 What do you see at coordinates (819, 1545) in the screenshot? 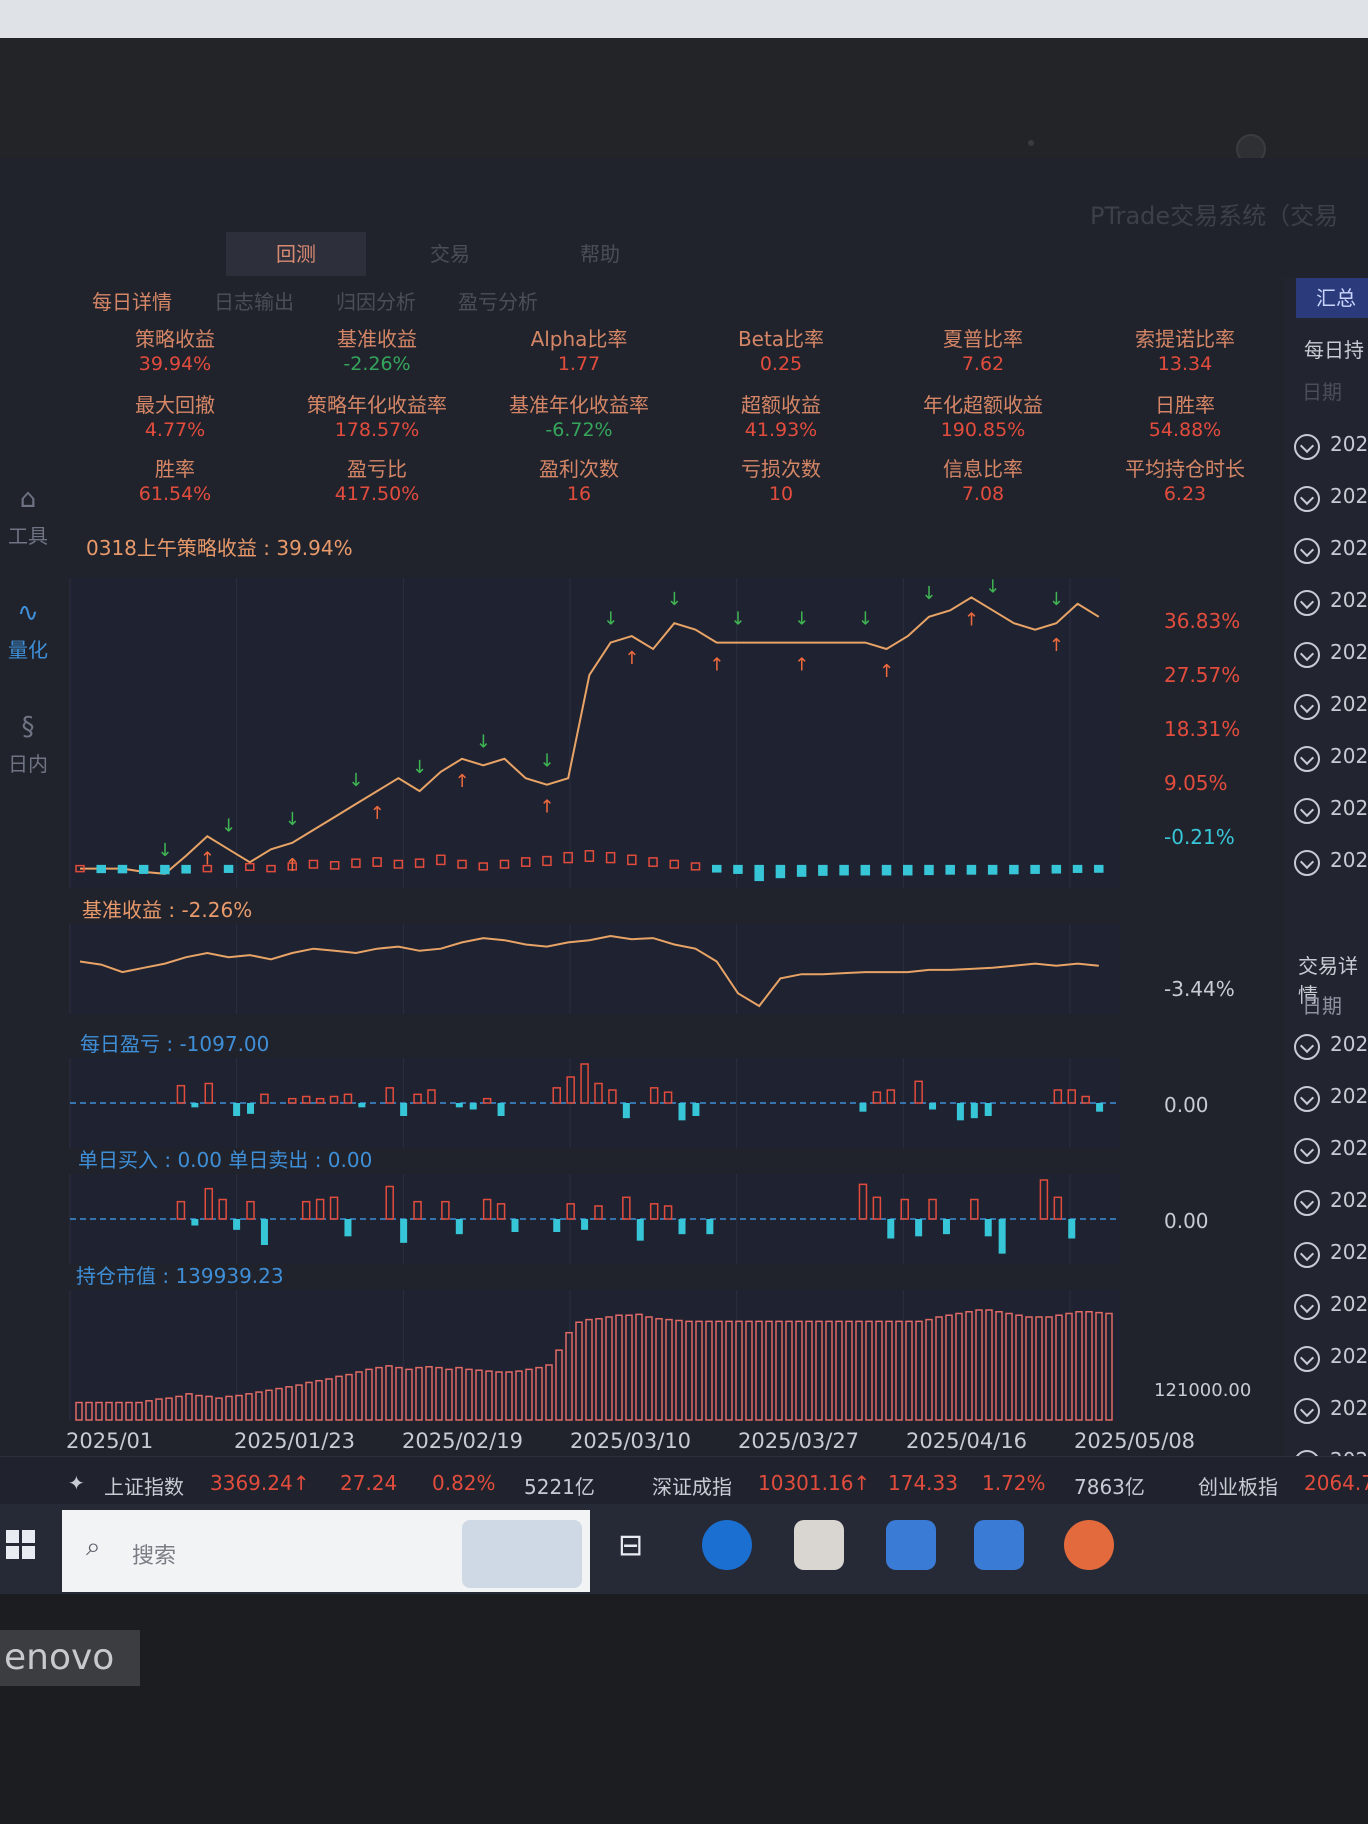
I see `avatar-app-icon` at bounding box center [819, 1545].